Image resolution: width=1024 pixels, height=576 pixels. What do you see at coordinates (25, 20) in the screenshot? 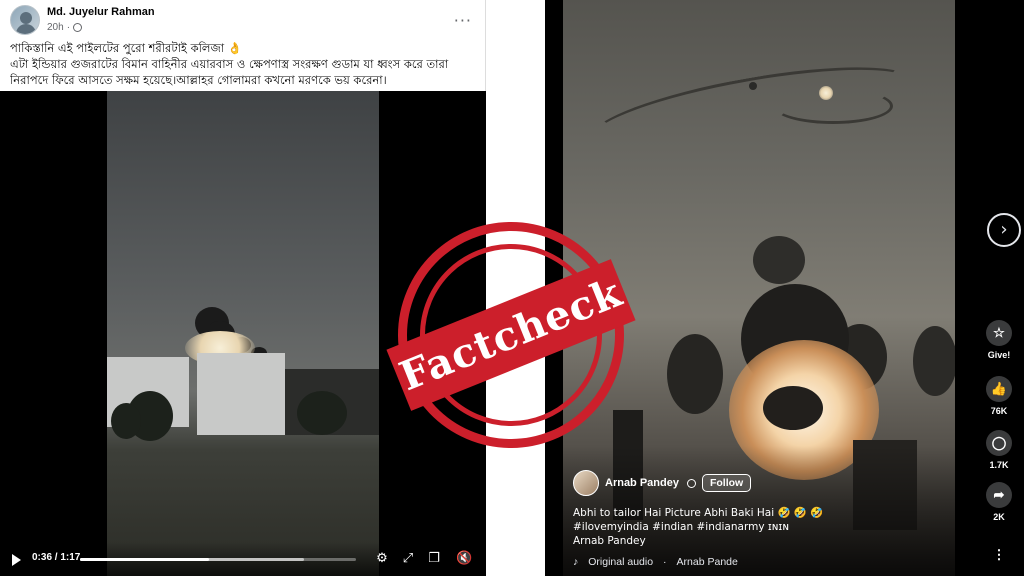
I see `author-avatar` at bounding box center [25, 20].